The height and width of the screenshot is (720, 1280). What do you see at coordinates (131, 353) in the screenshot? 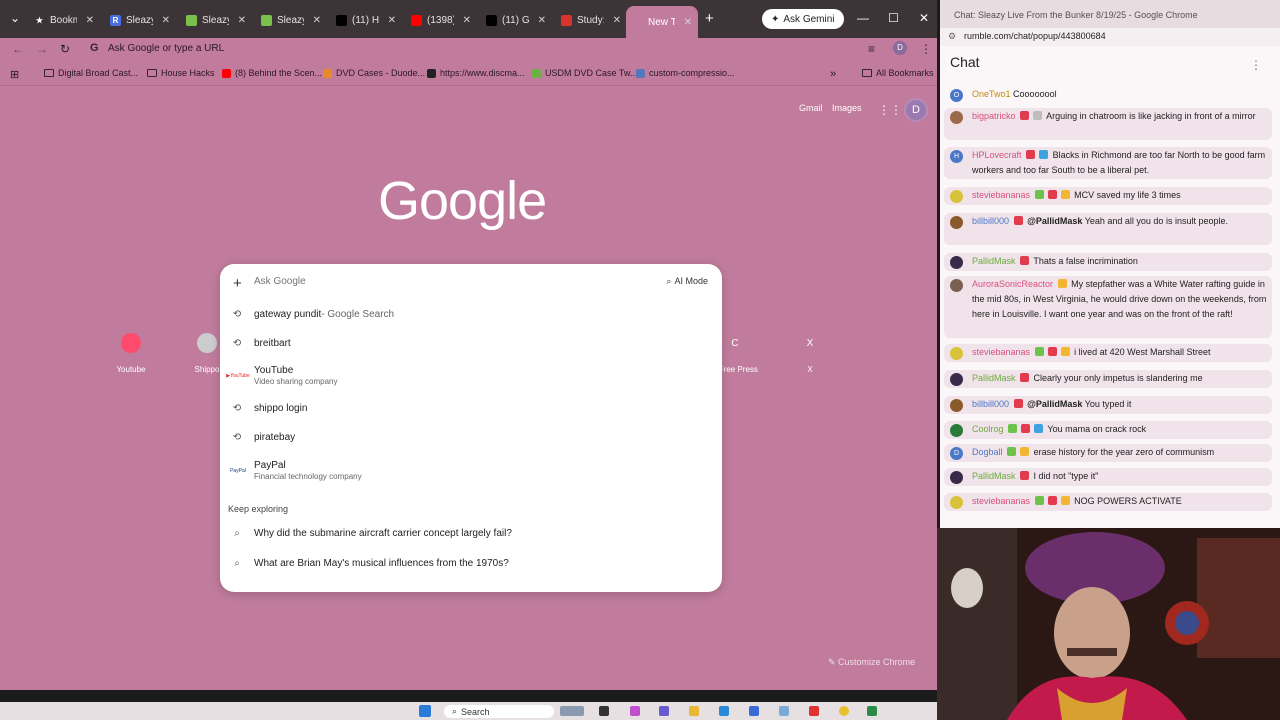
I see `shortcut-tile: Youtube` at bounding box center [131, 353].